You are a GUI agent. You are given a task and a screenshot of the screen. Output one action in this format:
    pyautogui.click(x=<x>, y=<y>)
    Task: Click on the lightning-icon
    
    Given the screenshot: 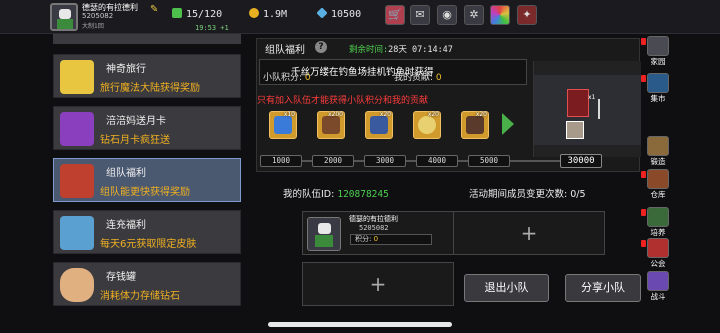 What is the action you would take?
    pyautogui.click(x=283, y=125)
    